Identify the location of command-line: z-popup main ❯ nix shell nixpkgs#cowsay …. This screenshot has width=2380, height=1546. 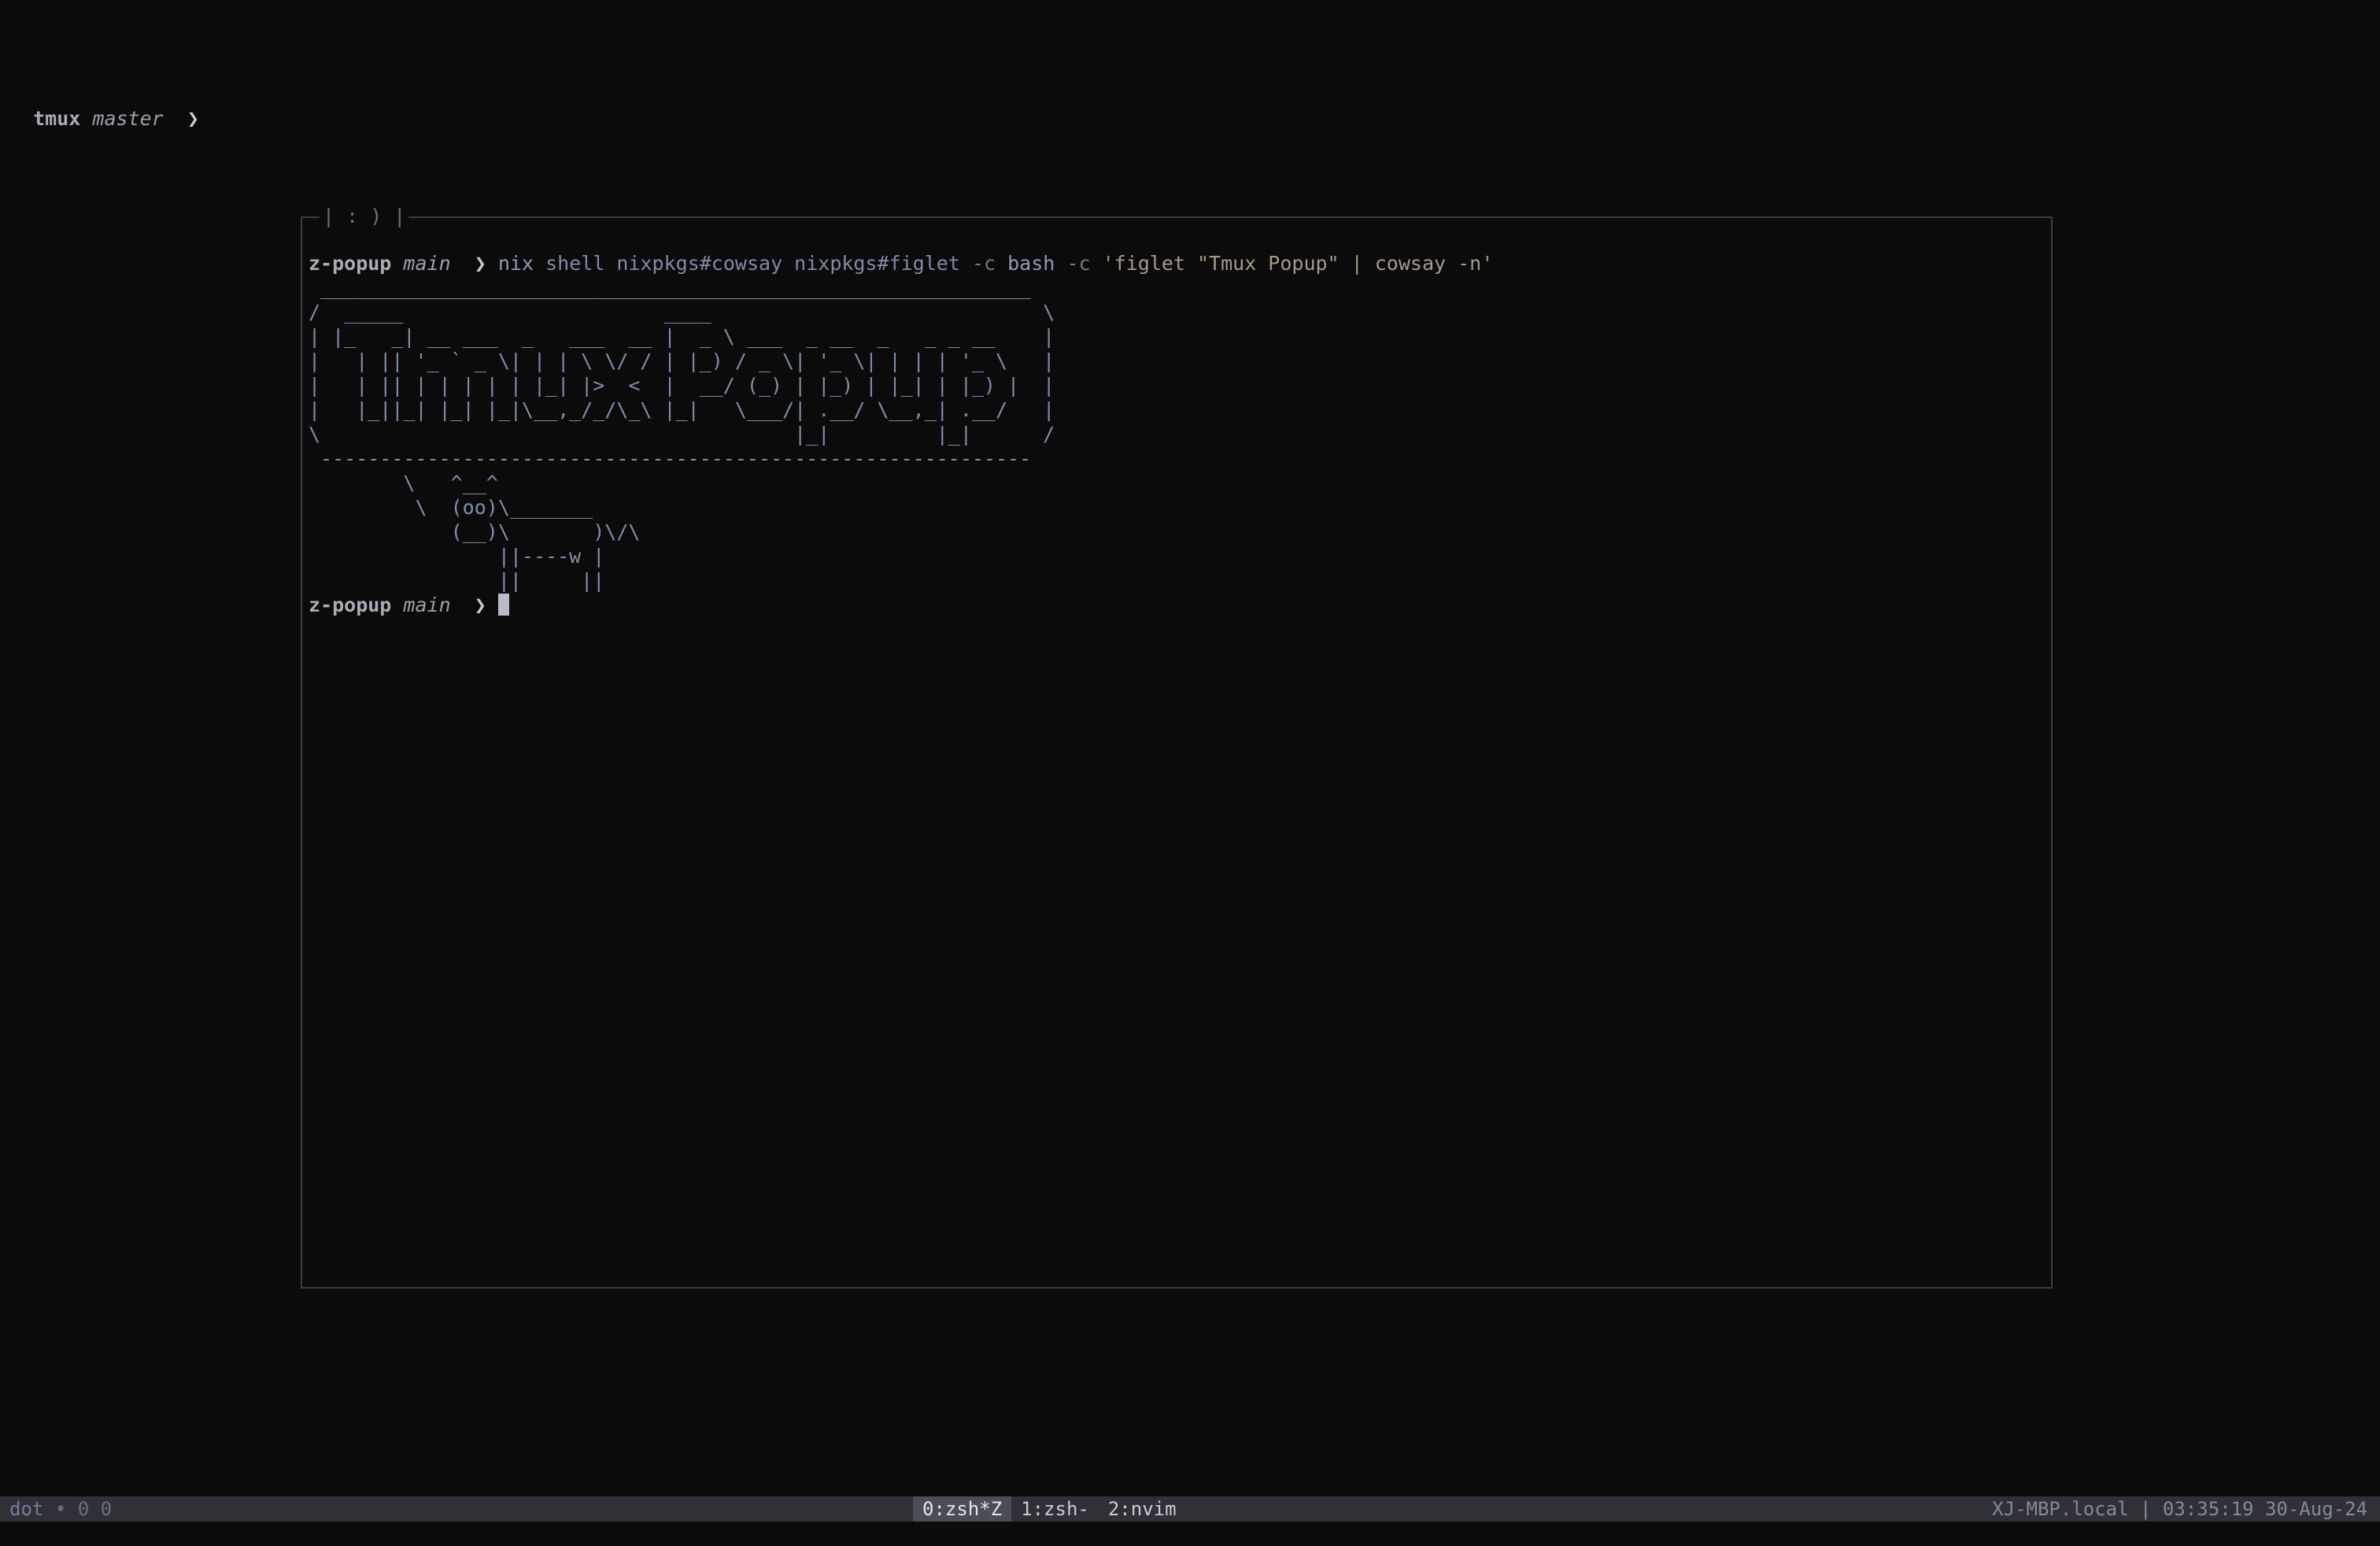
(1177, 263).